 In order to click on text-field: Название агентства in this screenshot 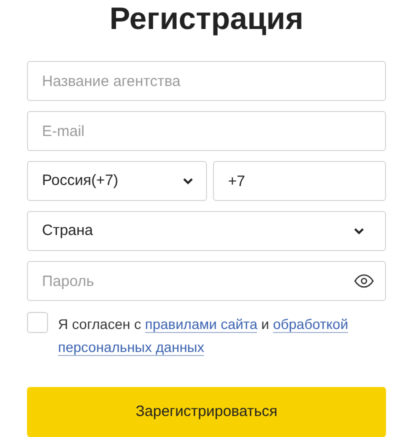, I will do `click(206, 81)`.